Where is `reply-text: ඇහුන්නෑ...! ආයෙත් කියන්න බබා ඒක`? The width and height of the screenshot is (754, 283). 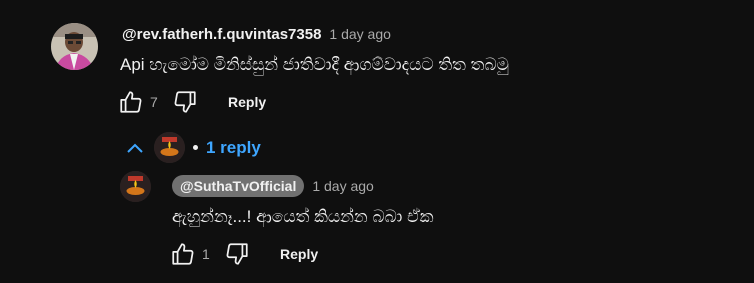 reply-text: ඇහුන්නෑ...! ආයෙත් කියන්න බබා ඒක is located at coordinates (303, 216).